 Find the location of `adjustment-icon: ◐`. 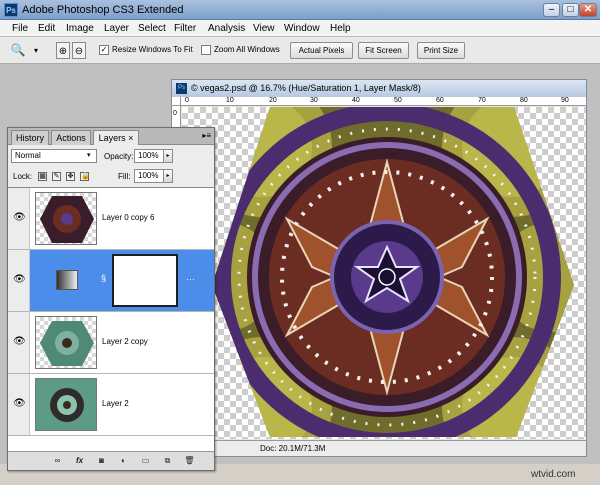

adjustment-icon: ◐ is located at coordinates (123, 460).